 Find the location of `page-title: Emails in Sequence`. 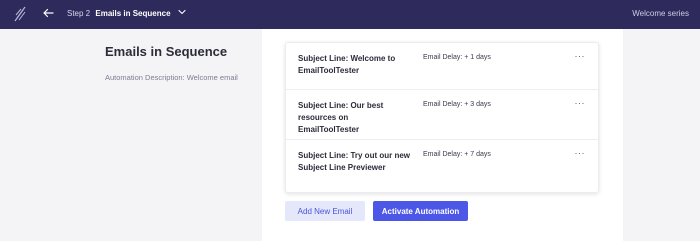

page-title: Emails in Sequence is located at coordinates (166, 51).